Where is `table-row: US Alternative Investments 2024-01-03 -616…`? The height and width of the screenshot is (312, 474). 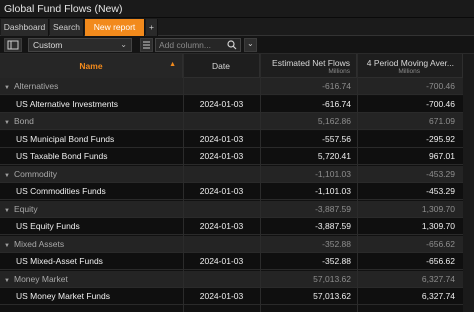
table-row: US Alternative Investments 2024-01-03 -616… is located at coordinates (237, 104).